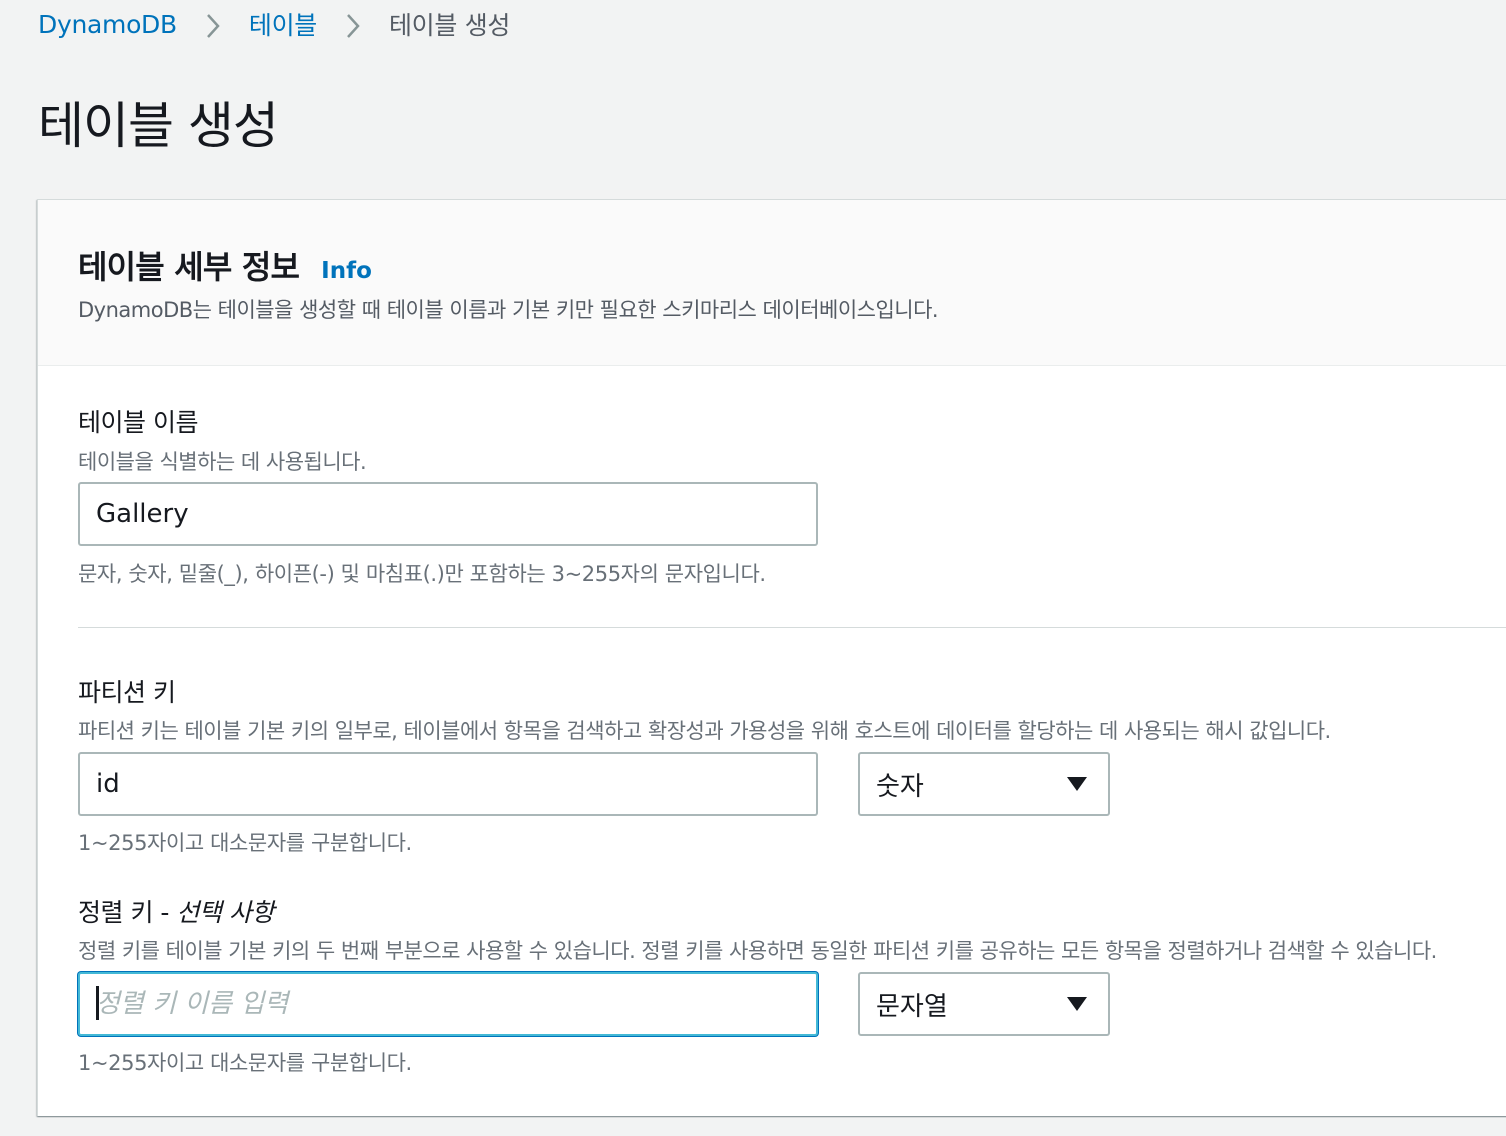 The image size is (1506, 1136). What do you see at coordinates (346, 271) in the screenshot?
I see `info-link: Info` at bounding box center [346, 271].